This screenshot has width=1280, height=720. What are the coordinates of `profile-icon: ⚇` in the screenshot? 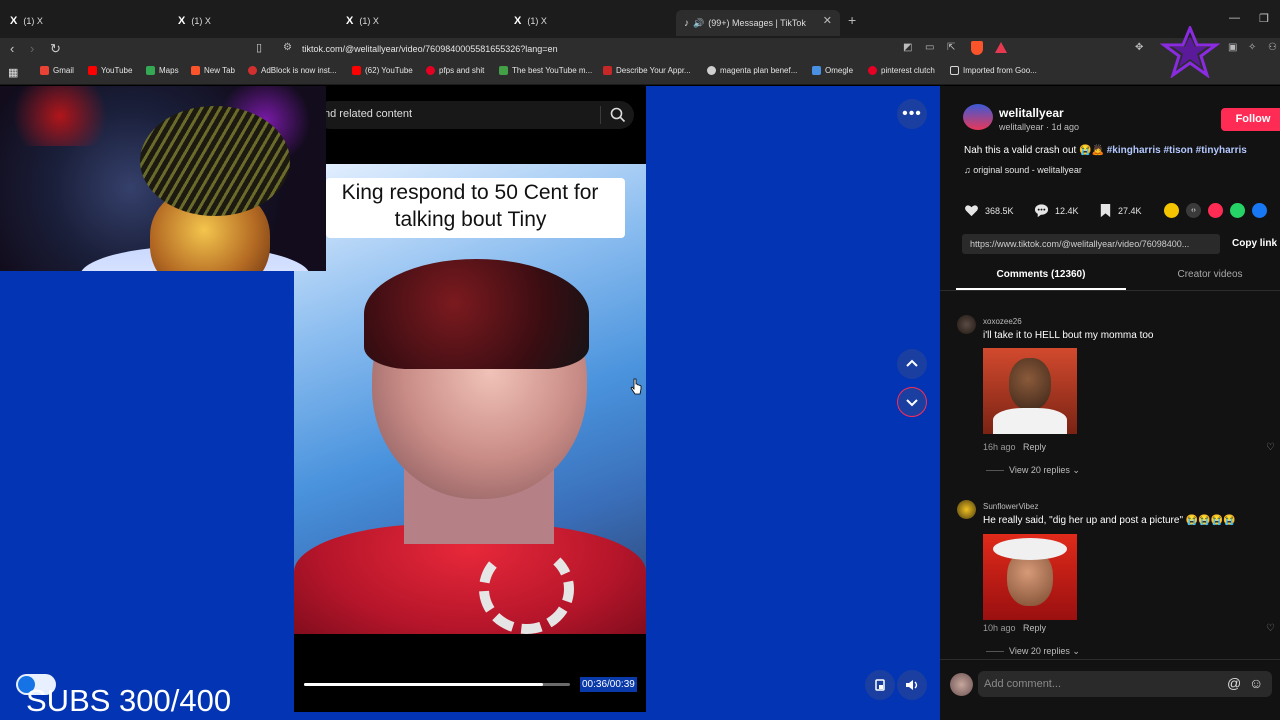 It's located at (1272, 47).